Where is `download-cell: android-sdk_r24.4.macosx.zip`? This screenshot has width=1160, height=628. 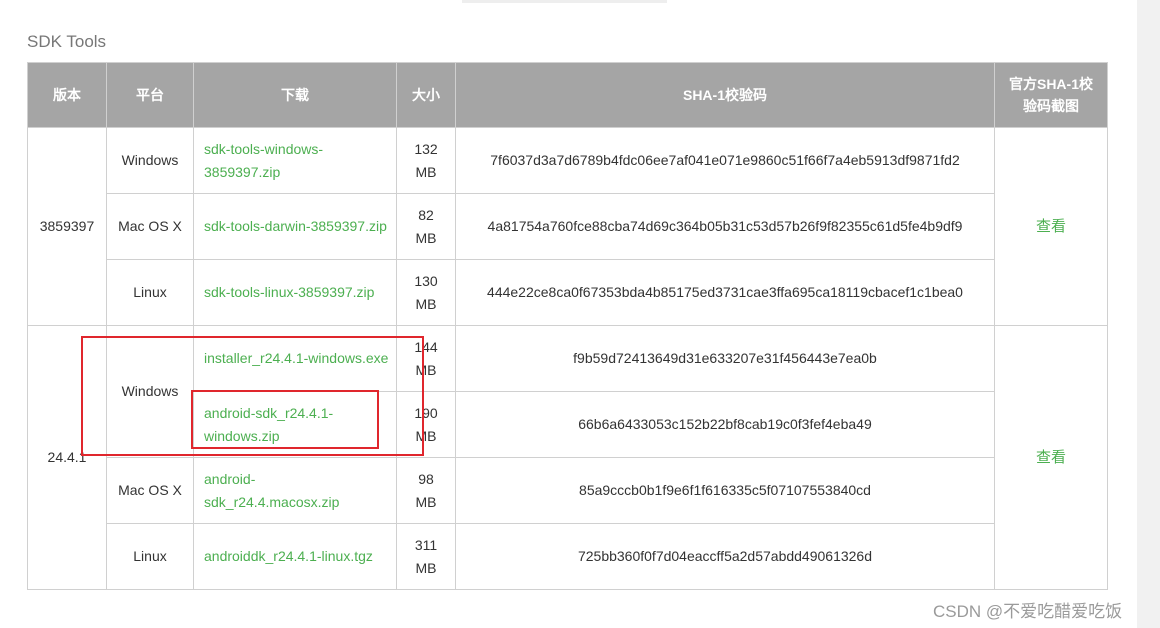
download-cell: android-sdk_r24.4.macosx.zip is located at coordinates (295, 490).